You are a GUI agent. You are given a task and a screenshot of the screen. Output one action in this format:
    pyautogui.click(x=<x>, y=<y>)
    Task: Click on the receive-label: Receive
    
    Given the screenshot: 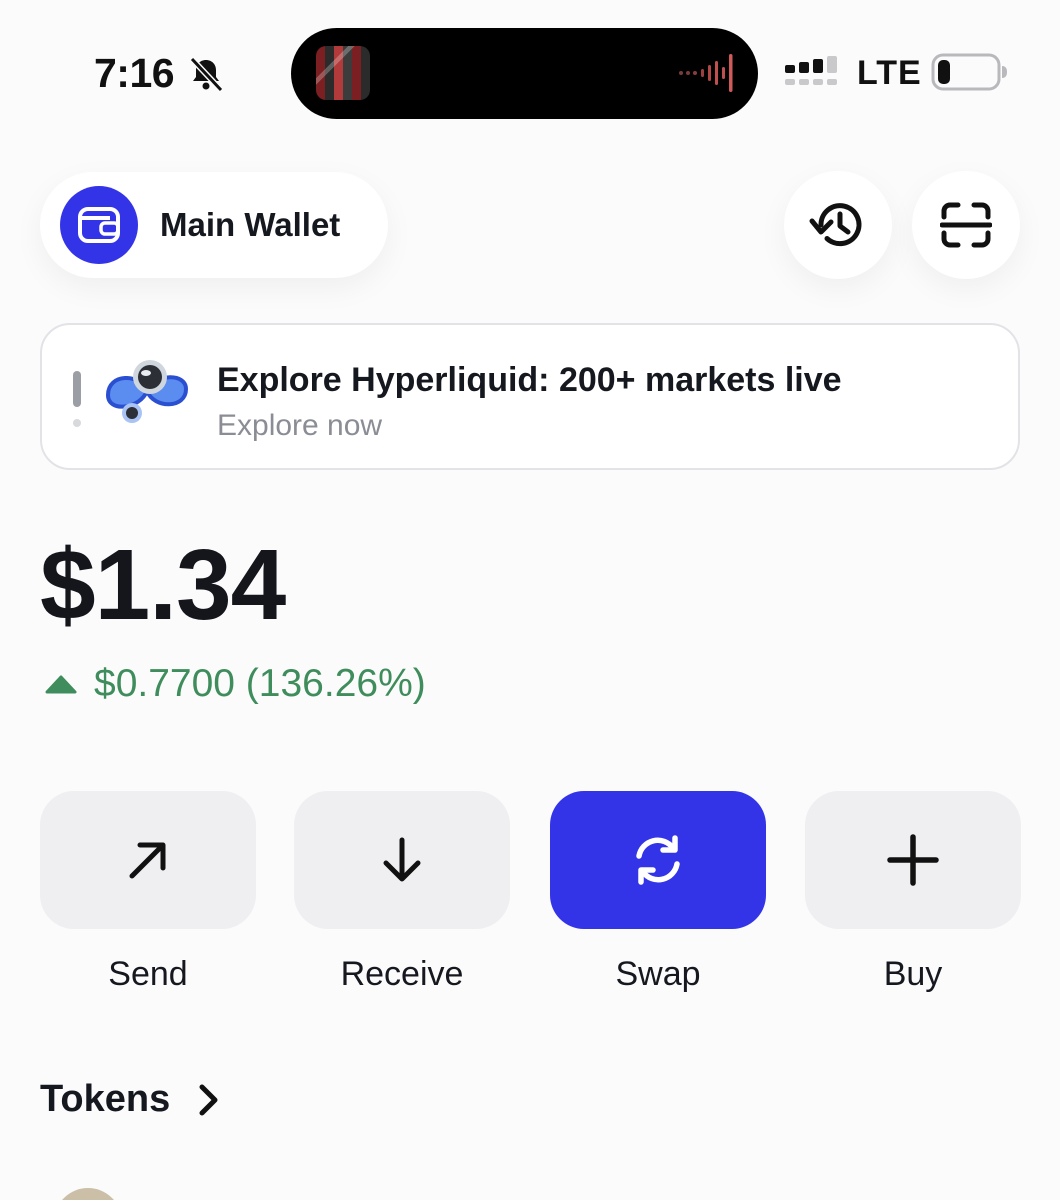 What is the action you would take?
    pyautogui.click(x=402, y=974)
    